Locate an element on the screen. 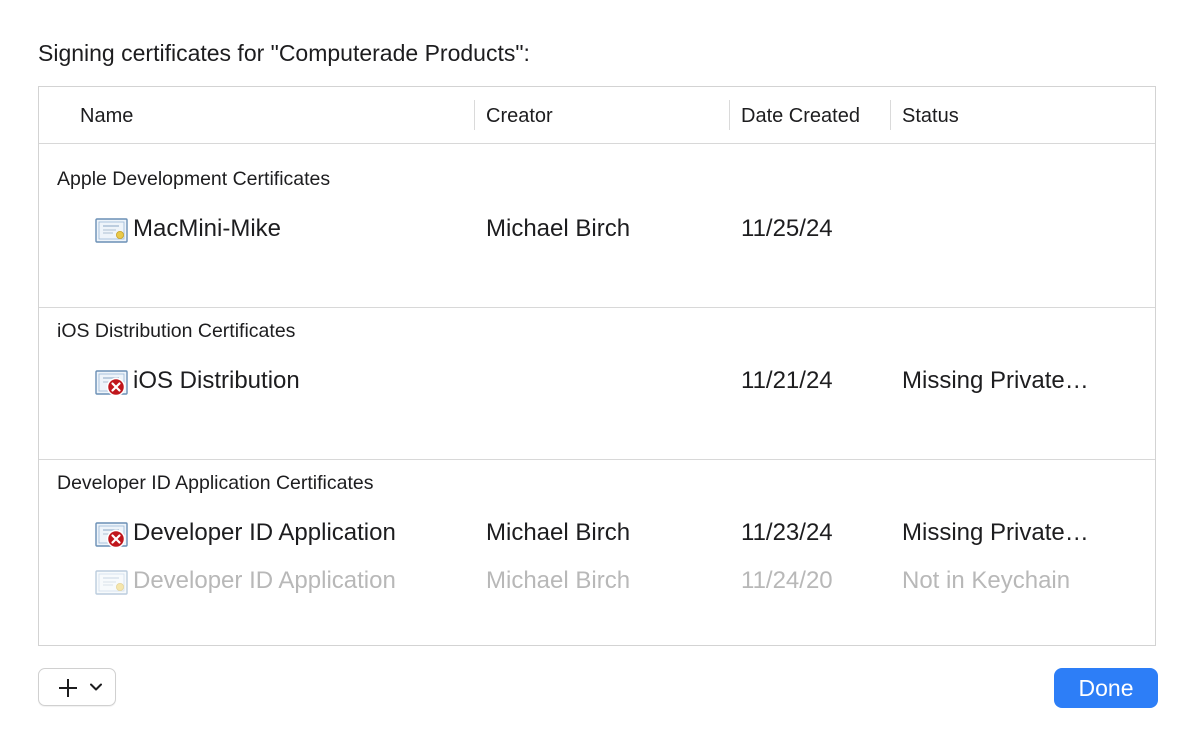 The height and width of the screenshot is (750, 1200). certificate-date: 11/24/20 is located at coordinates (787, 580).